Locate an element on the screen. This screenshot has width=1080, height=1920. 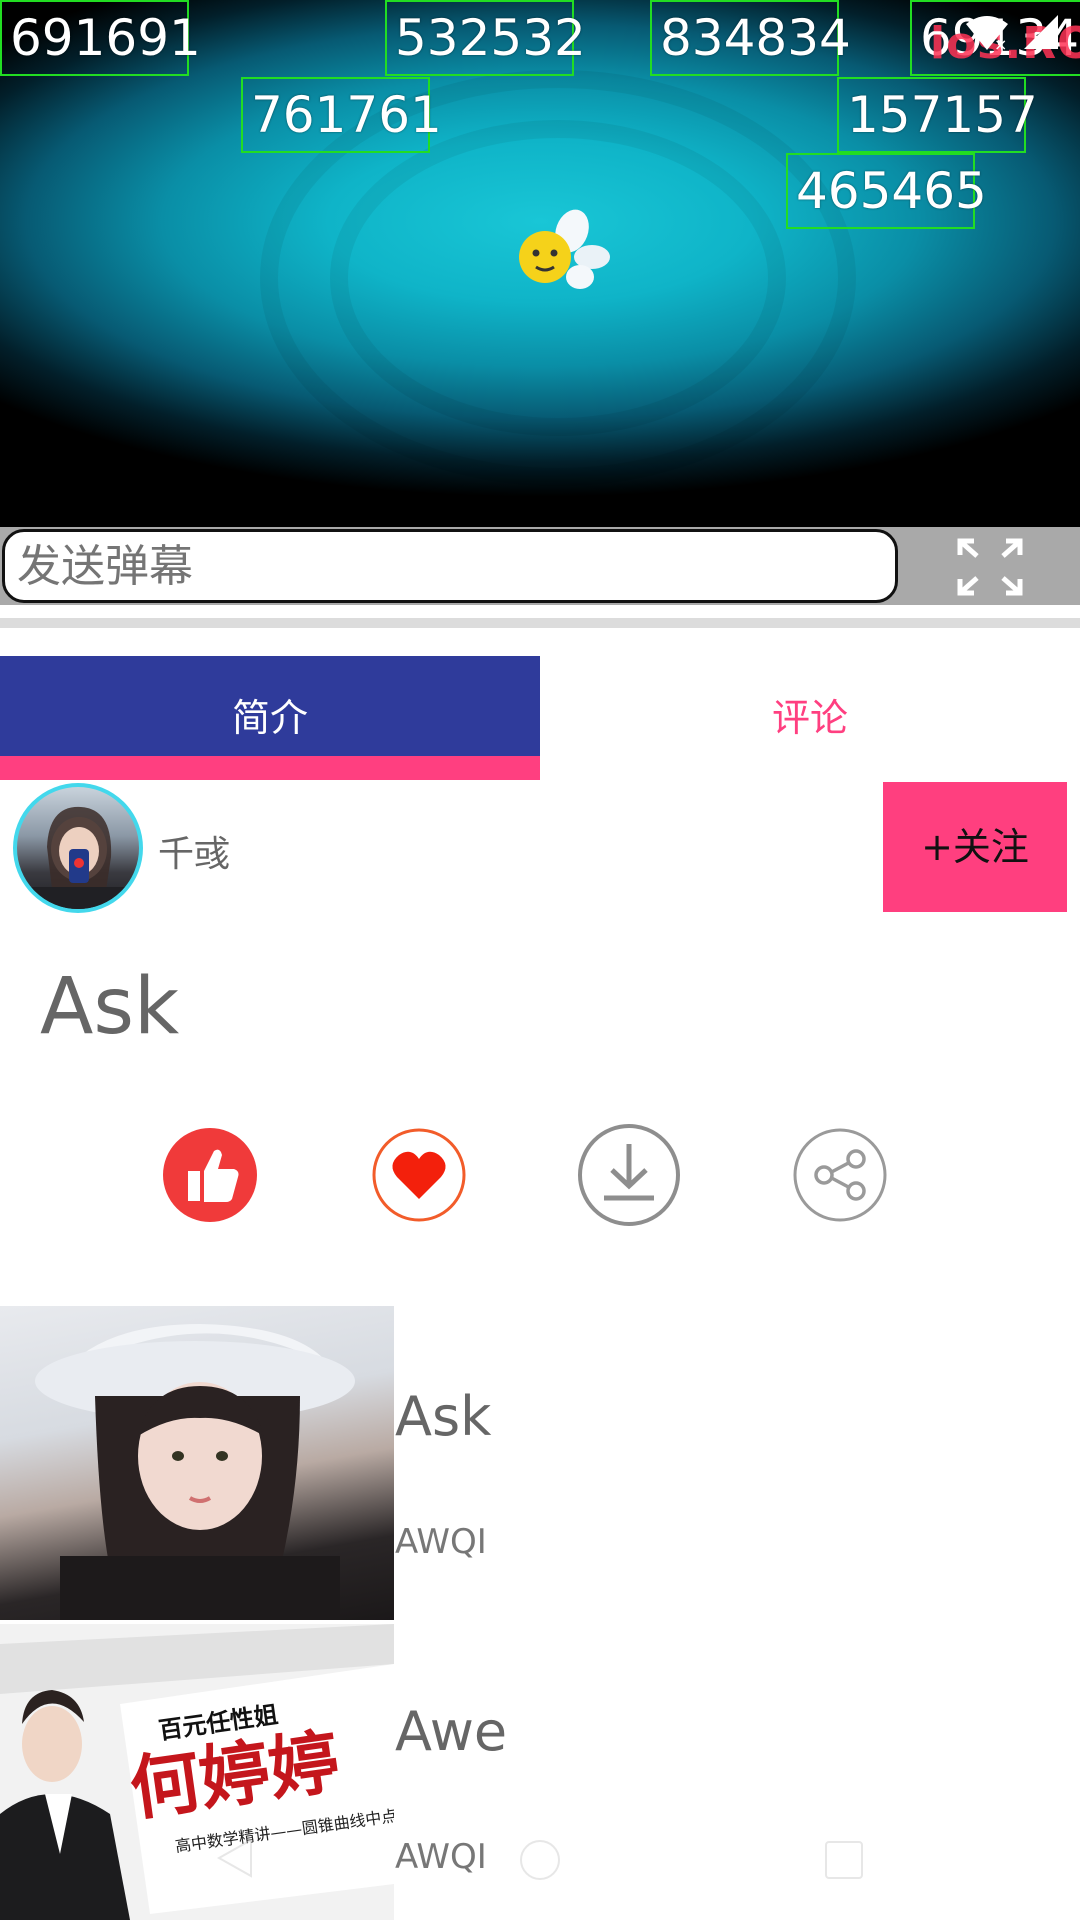
author-avatar is located at coordinates (78, 848).